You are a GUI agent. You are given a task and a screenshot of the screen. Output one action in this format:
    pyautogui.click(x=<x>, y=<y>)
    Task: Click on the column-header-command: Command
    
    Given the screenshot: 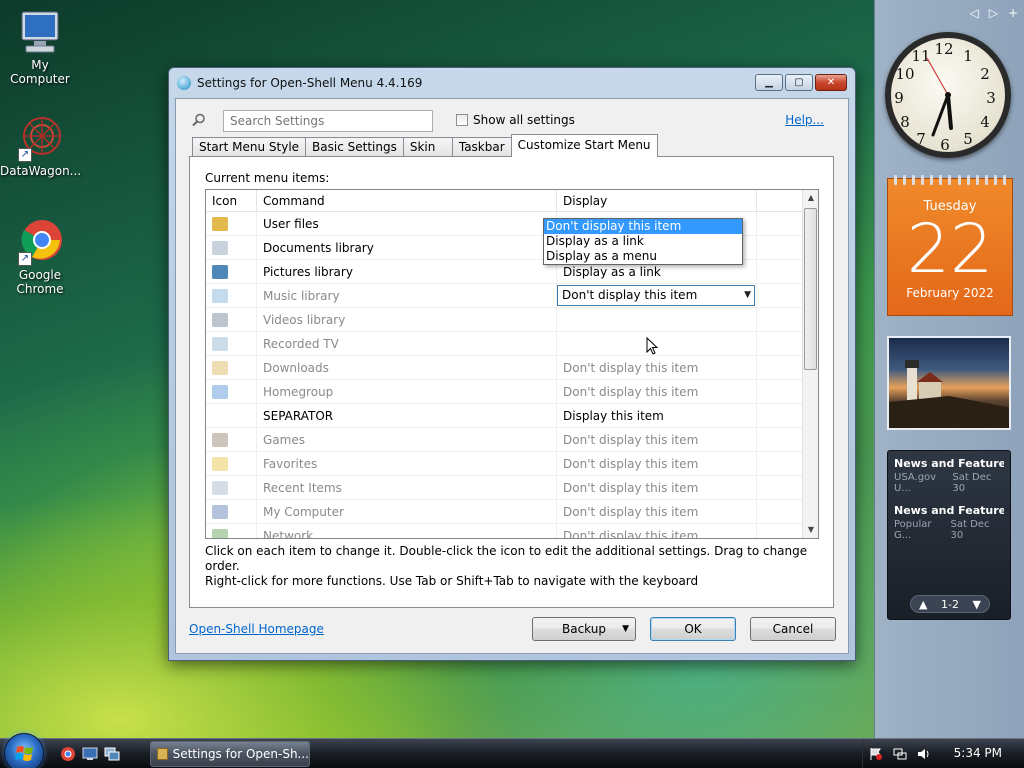 What is the action you would take?
    pyautogui.click(x=407, y=200)
    